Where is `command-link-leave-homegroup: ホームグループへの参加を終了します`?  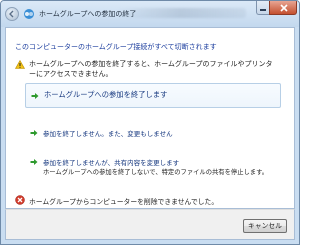 command-link-leave-homegroup: ホームグループへの参加を終了します is located at coordinates (153, 95).